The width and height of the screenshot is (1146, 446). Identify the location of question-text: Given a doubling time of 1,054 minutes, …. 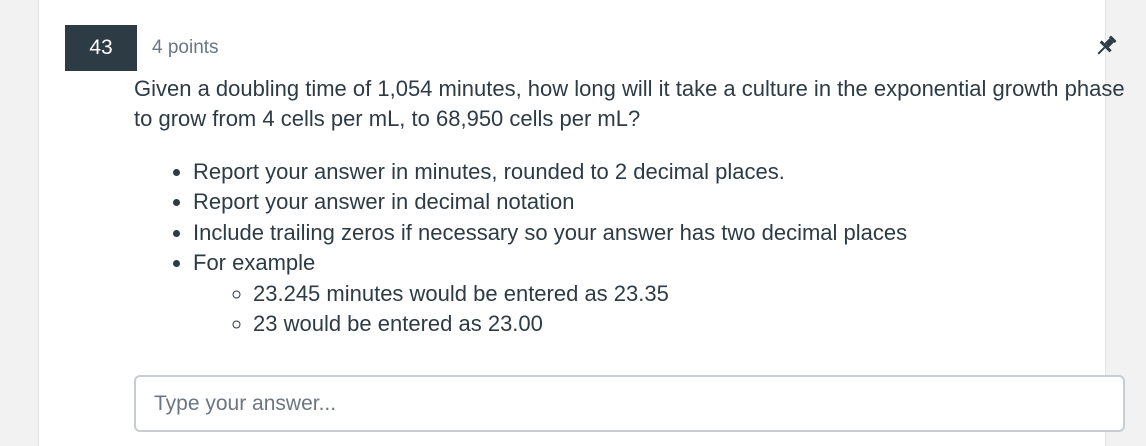
(629, 103).